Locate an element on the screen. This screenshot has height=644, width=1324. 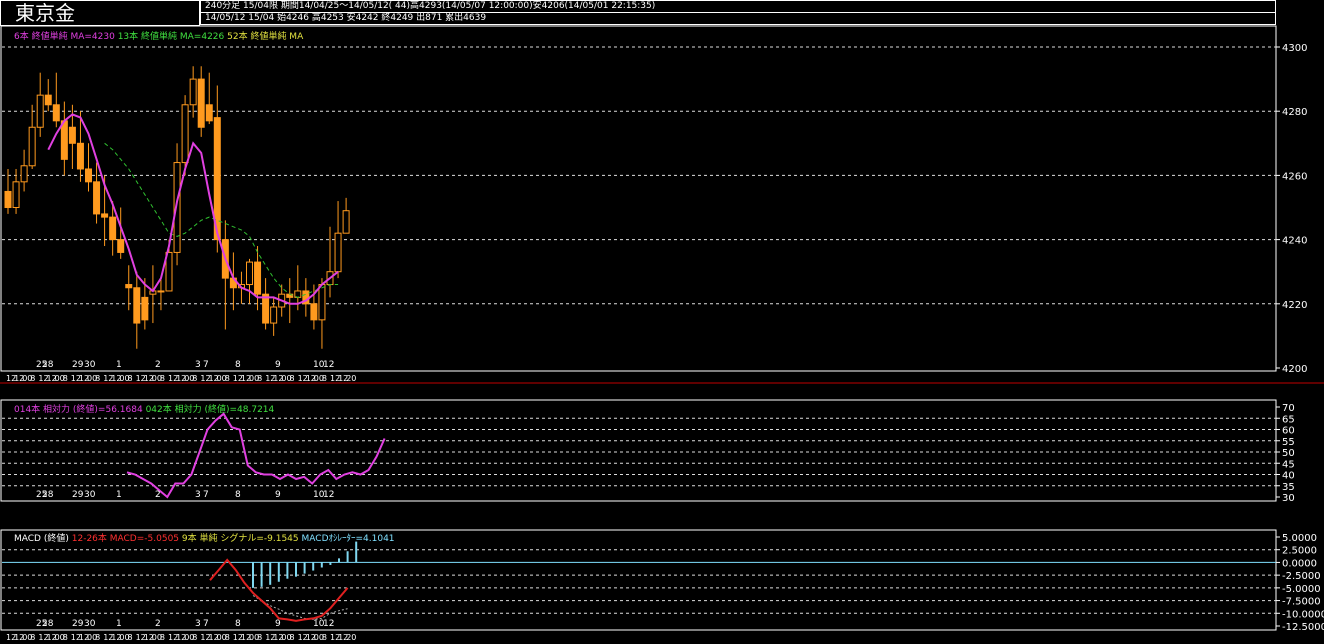
rsi-day-label: 28 is located at coordinates (48, 495).